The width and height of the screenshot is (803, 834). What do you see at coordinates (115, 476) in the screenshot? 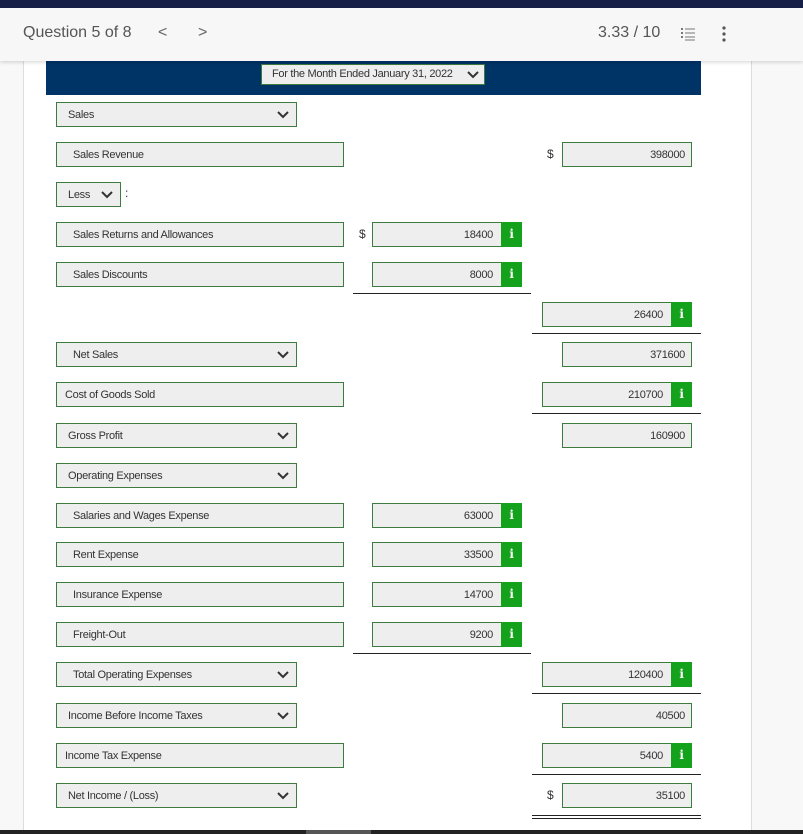
I see `select-value: Operating Expenses` at bounding box center [115, 476].